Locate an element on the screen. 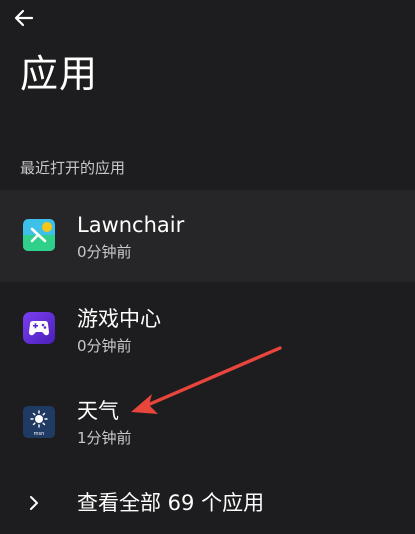 The height and width of the screenshot is (534, 415). game-center-app-icon is located at coordinates (39, 328).